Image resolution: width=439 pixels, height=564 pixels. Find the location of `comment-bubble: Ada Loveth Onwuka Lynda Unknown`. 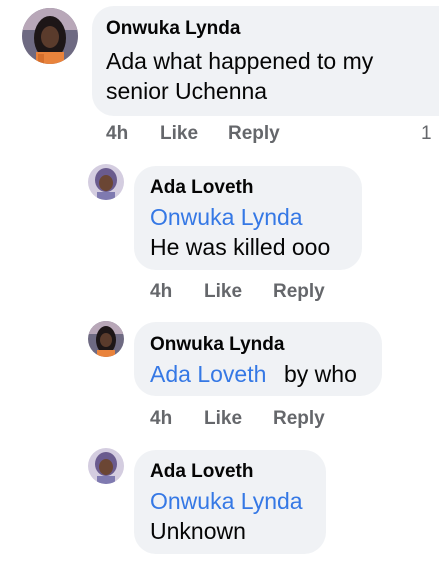

comment-bubble: Ada Loveth Onwuka Lynda Unknown is located at coordinates (230, 502).